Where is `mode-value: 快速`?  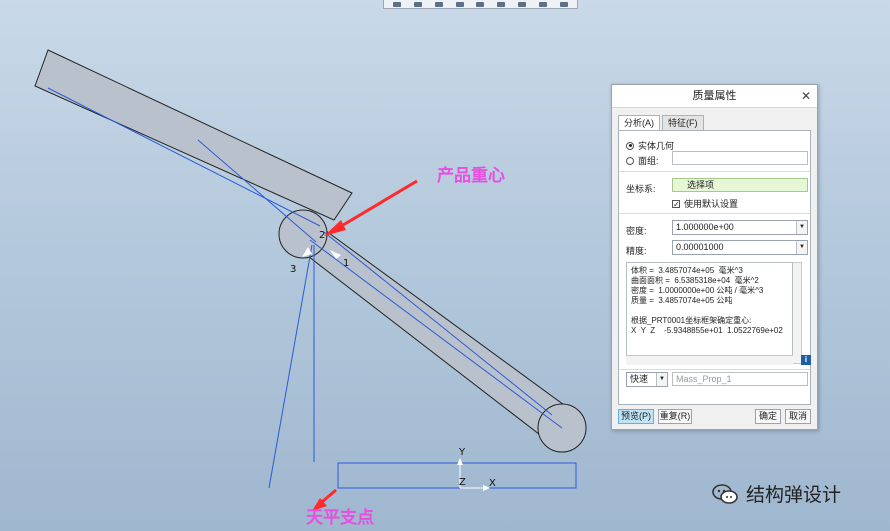
mode-value: 快速 is located at coordinates (639, 379).